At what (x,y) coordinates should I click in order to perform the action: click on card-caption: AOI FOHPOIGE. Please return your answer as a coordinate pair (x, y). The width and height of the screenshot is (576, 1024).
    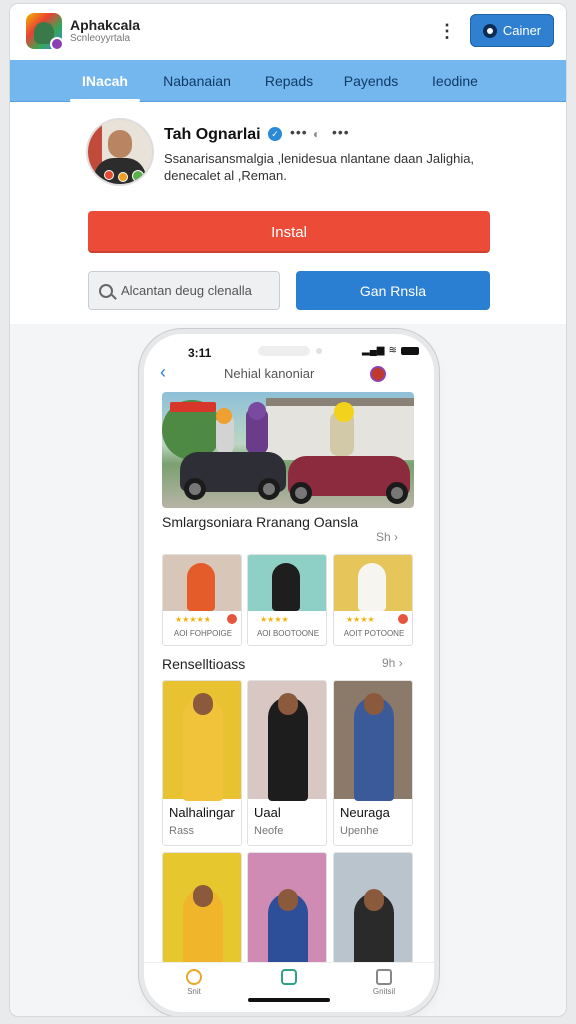
    Looking at the image, I should click on (203, 633).